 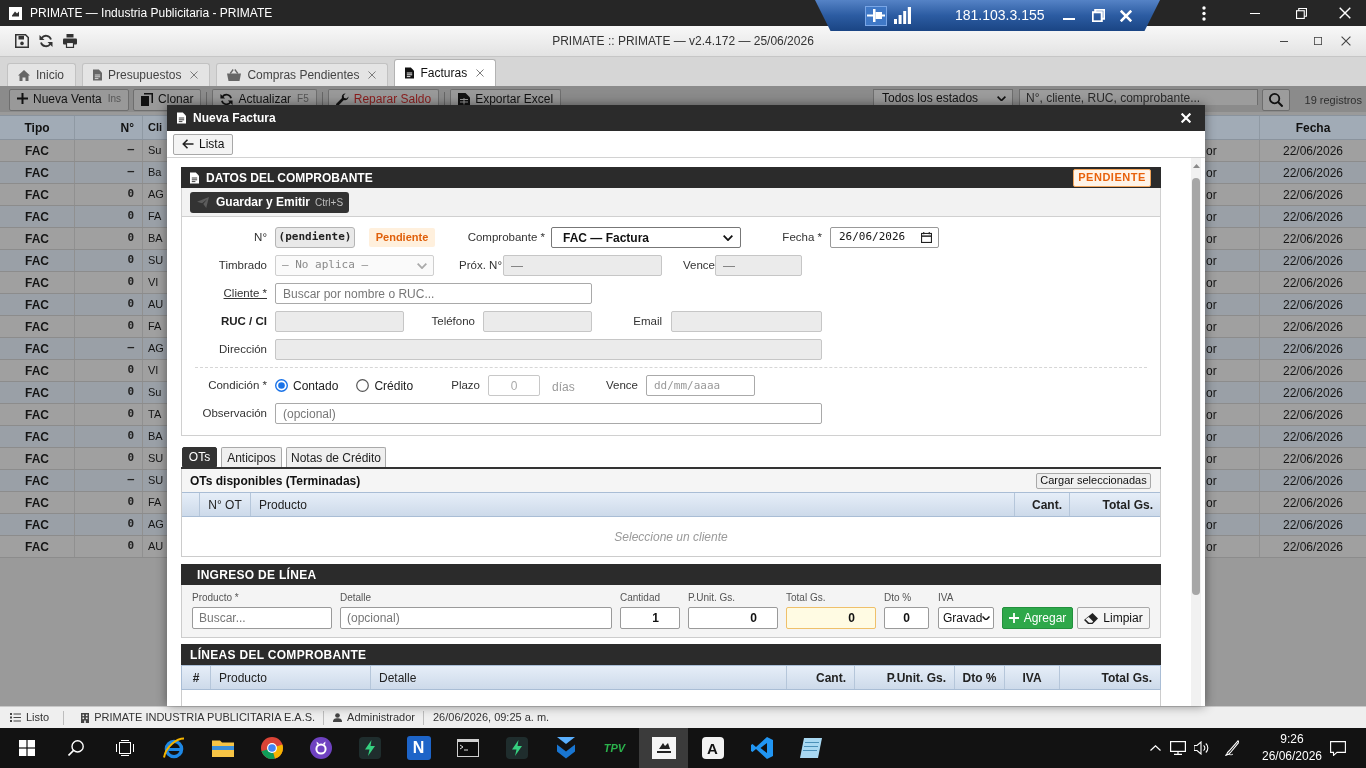 What do you see at coordinates (1232, 748) in the screenshot?
I see `pen-icon` at bounding box center [1232, 748].